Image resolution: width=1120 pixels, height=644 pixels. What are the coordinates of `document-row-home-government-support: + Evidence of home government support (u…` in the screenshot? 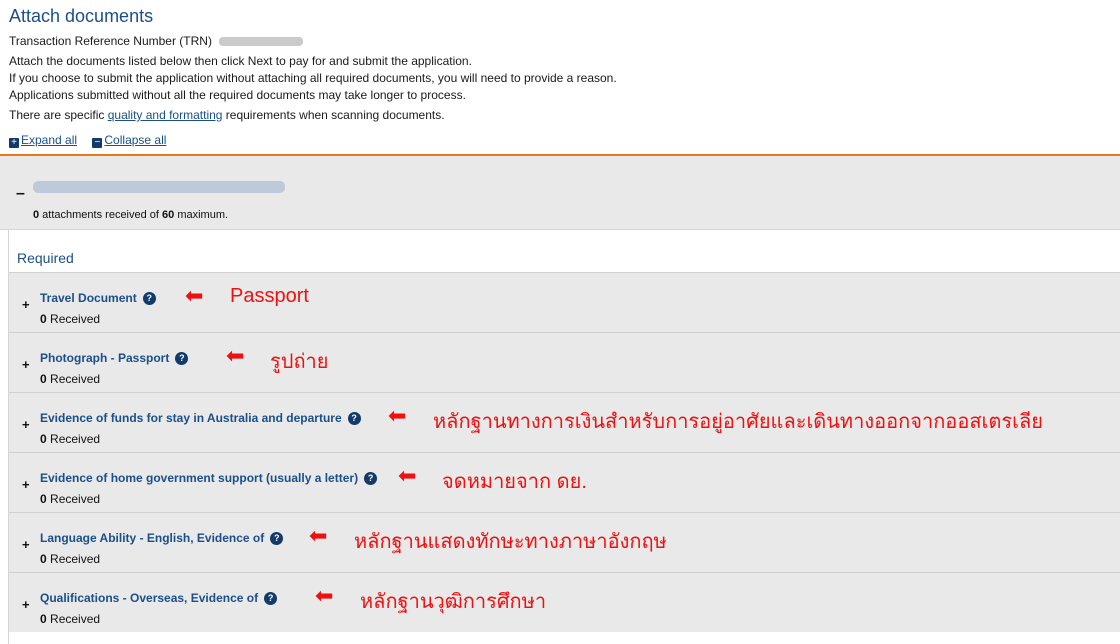 It's located at (564, 482).